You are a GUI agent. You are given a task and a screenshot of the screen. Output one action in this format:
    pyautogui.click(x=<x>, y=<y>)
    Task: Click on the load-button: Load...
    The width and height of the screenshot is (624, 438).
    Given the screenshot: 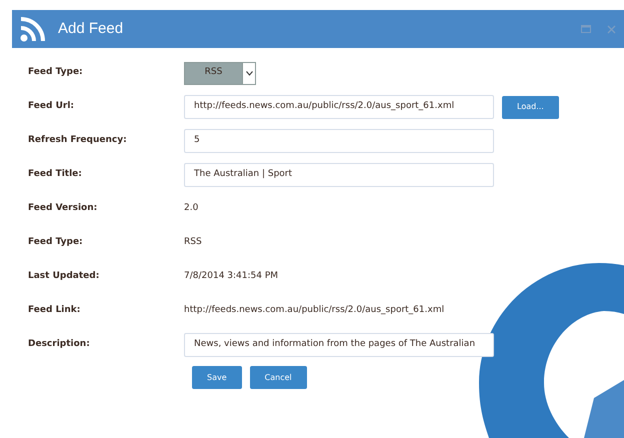 What is the action you would take?
    pyautogui.click(x=530, y=107)
    